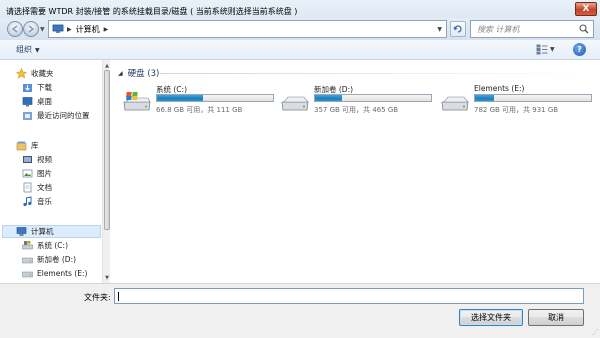 This screenshot has width=600, height=338. I want to click on pictures-library-icon, so click(27, 173).